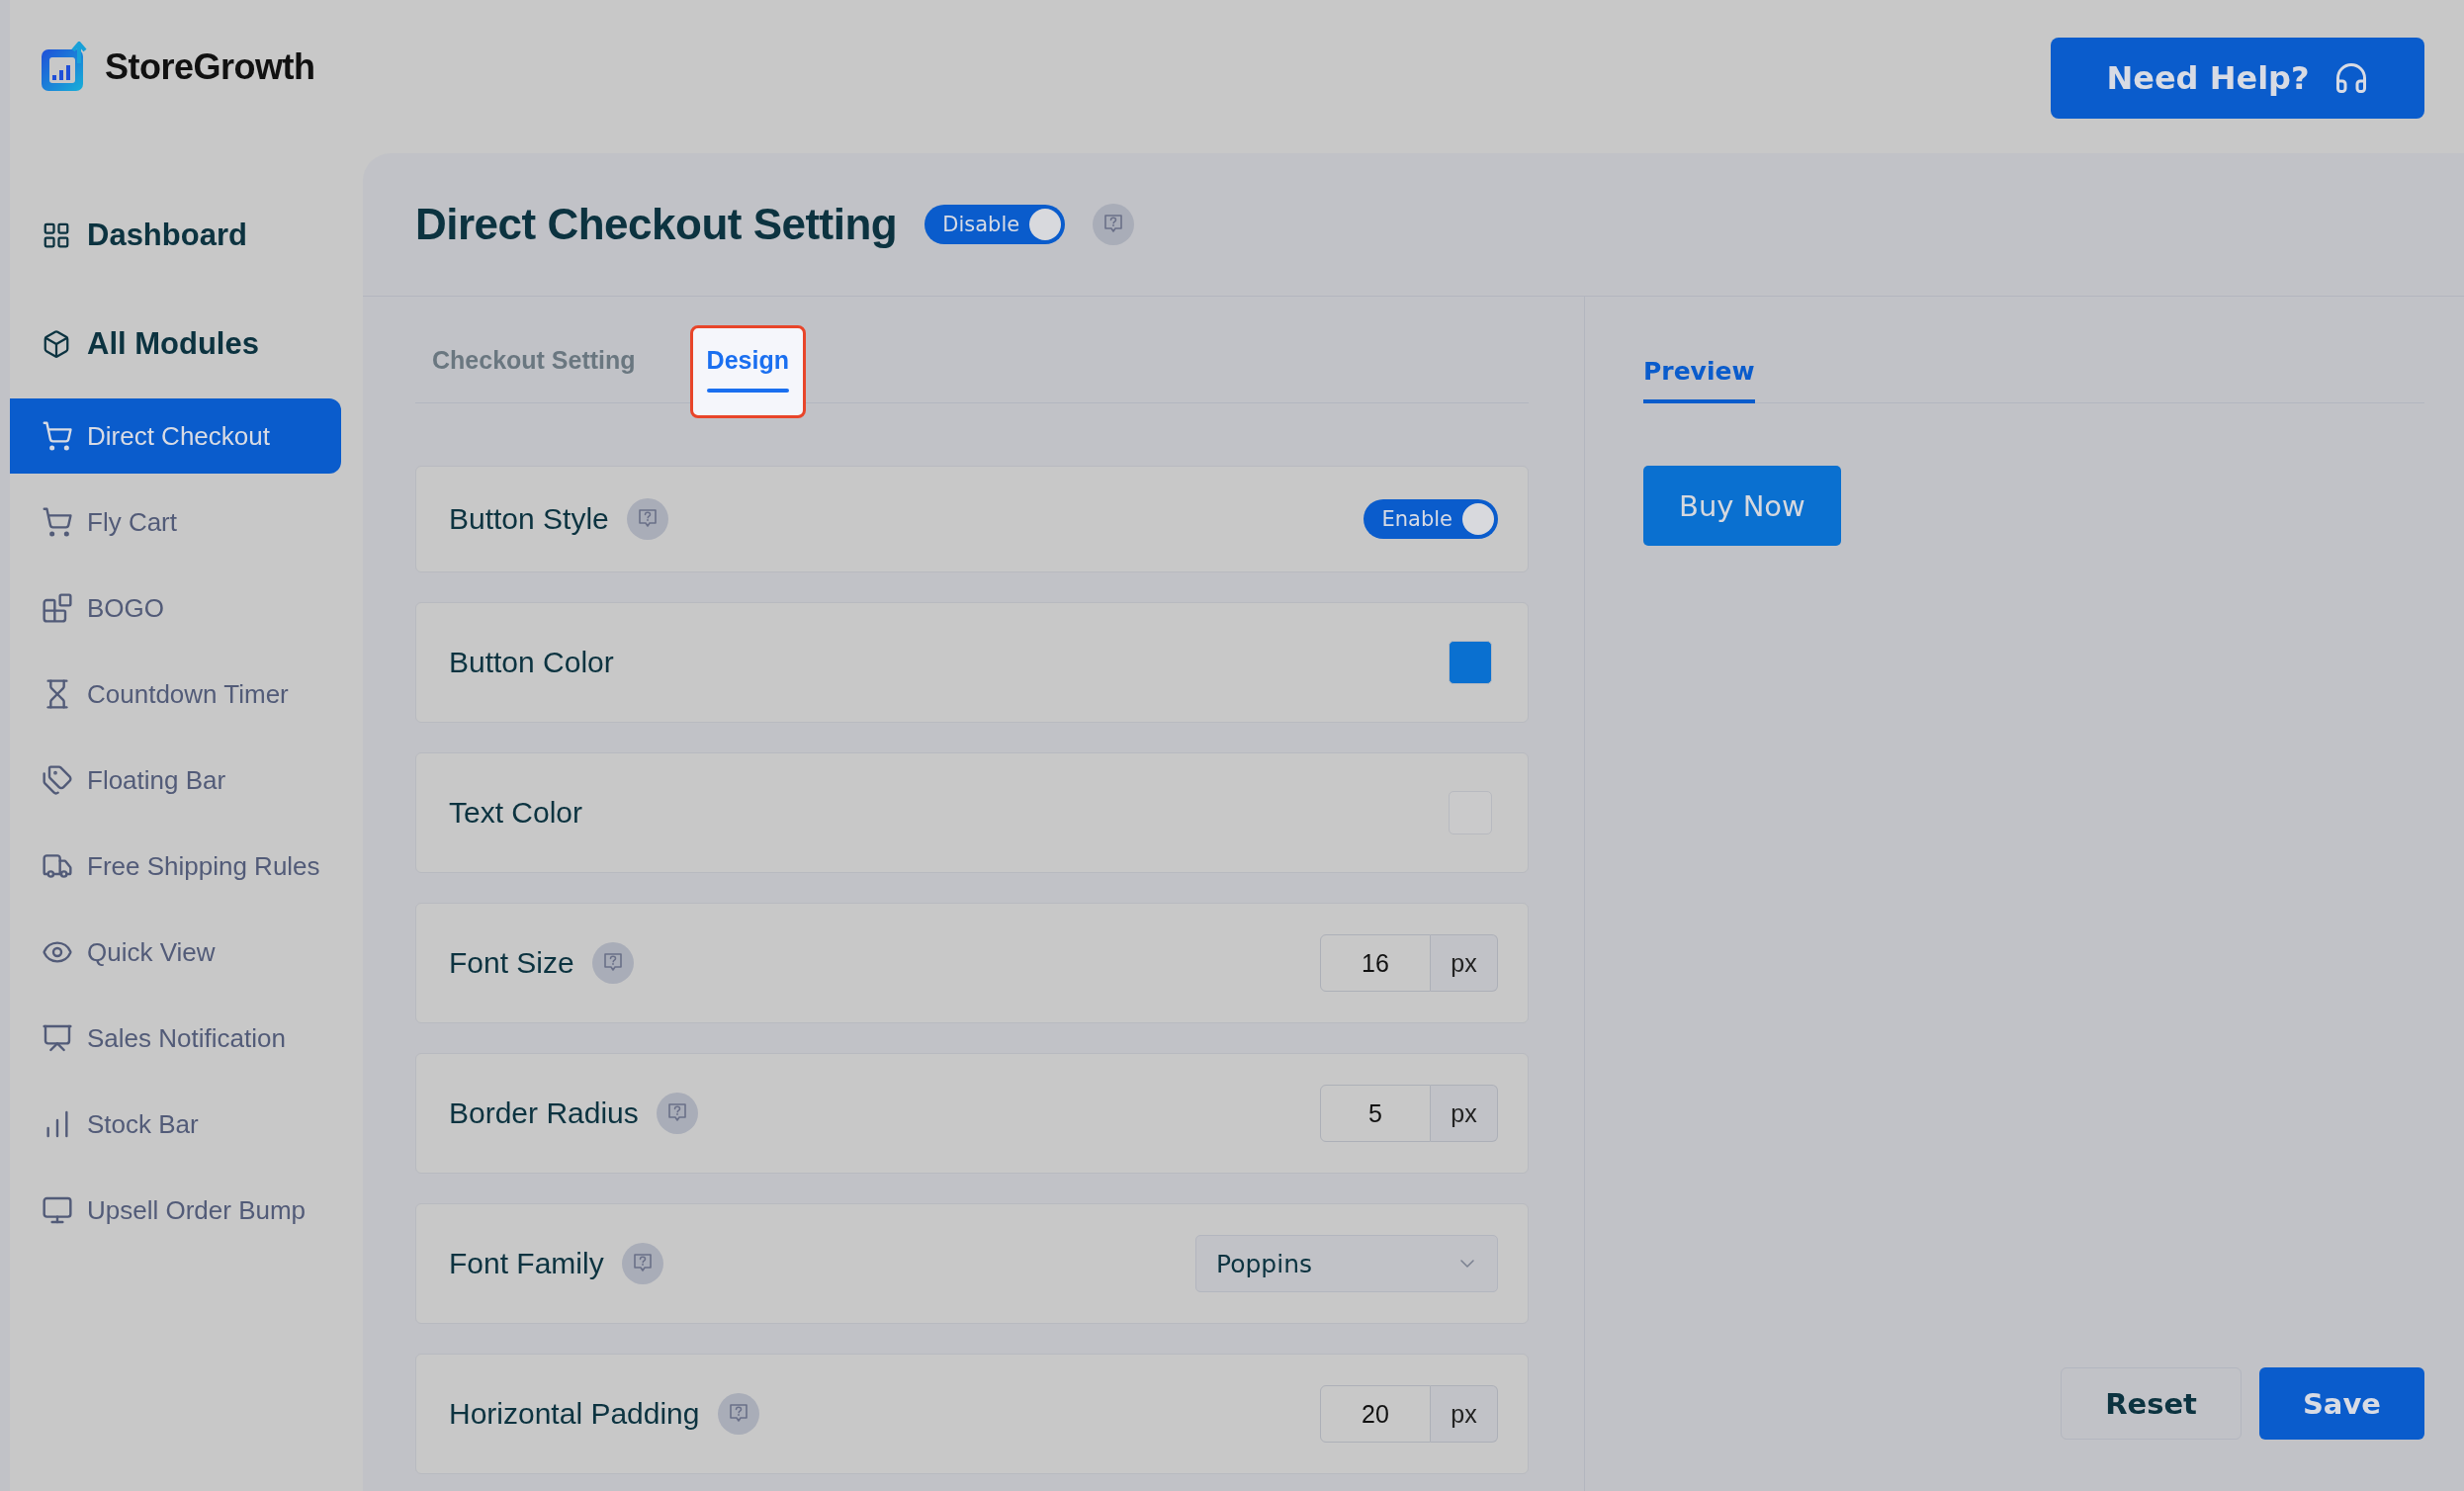 This screenshot has height=1491, width=2464. What do you see at coordinates (57, 1038) in the screenshot?
I see `board-icon` at bounding box center [57, 1038].